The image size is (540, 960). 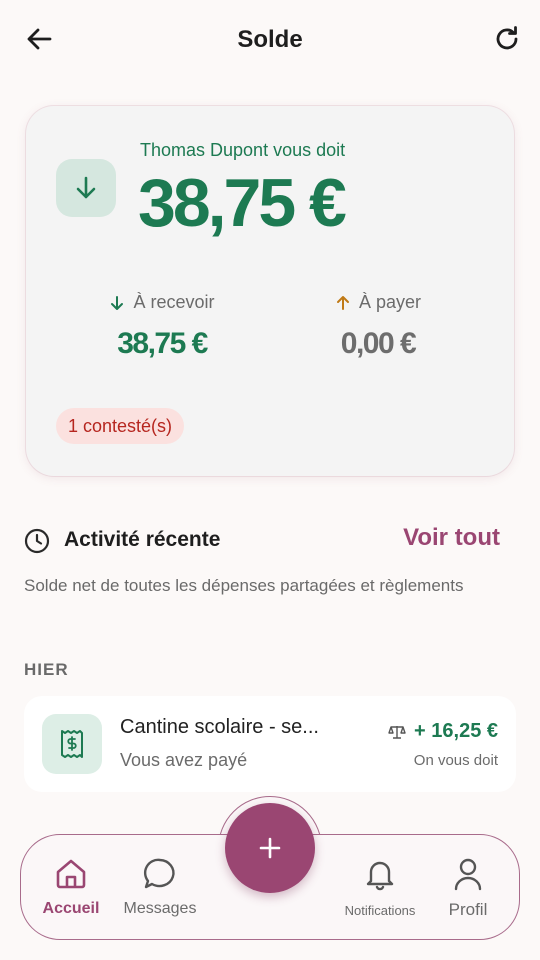 I want to click on nav-label-notifications: Notifications, so click(x=380, y=910).